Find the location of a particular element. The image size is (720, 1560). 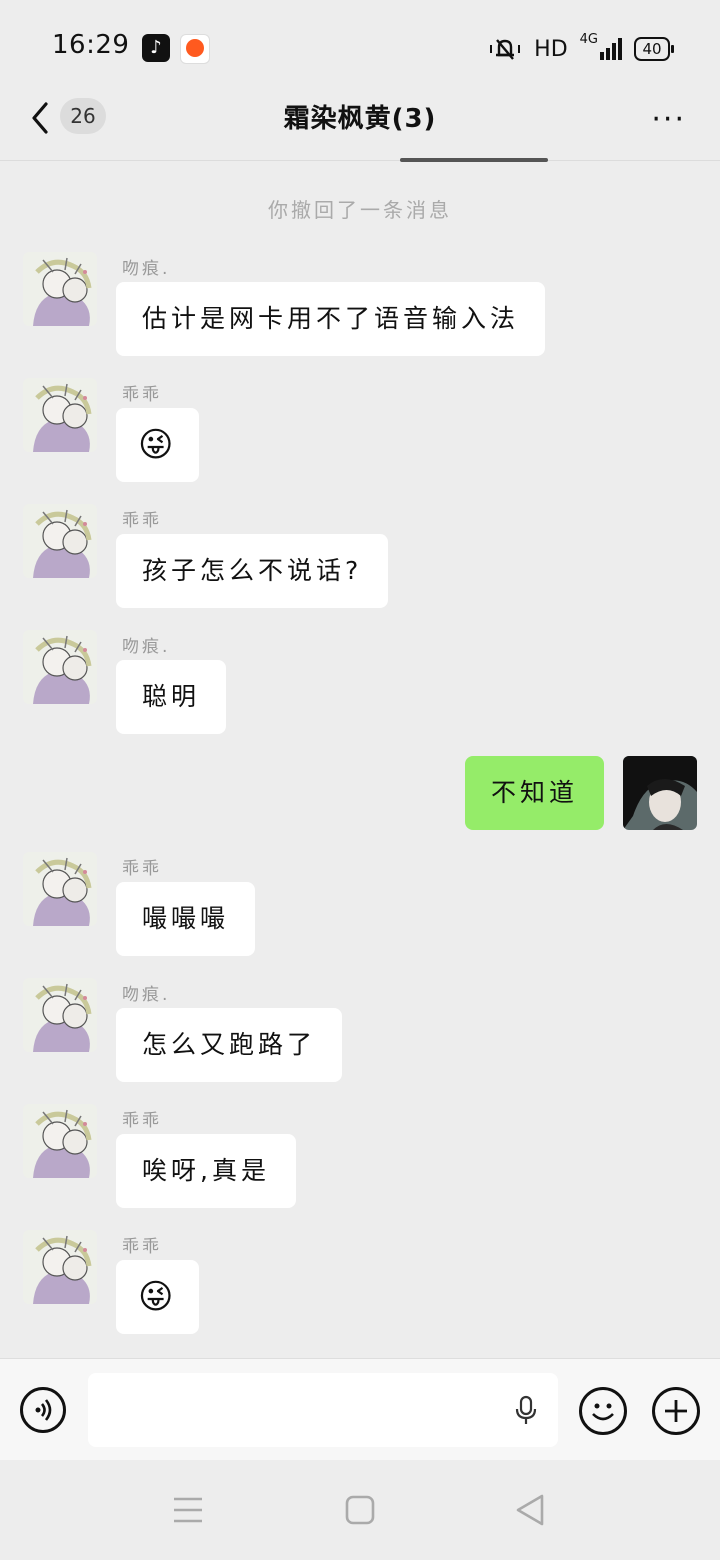

message-input is located at coordinates (323, 1410).